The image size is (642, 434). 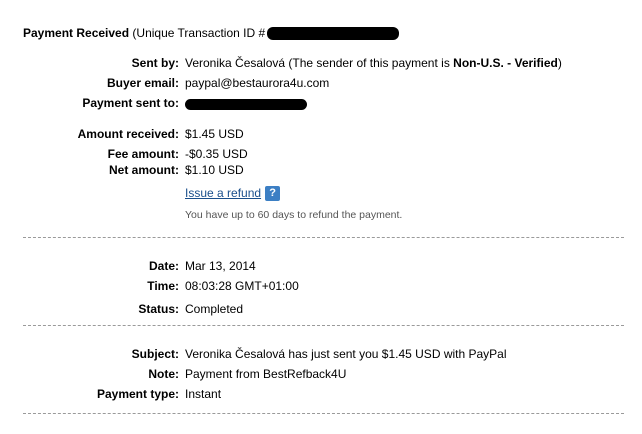 What do you see at coordinates (158, 309) in the screenshot?
I see `status-label: Status:` at bounding box center [158, 309].